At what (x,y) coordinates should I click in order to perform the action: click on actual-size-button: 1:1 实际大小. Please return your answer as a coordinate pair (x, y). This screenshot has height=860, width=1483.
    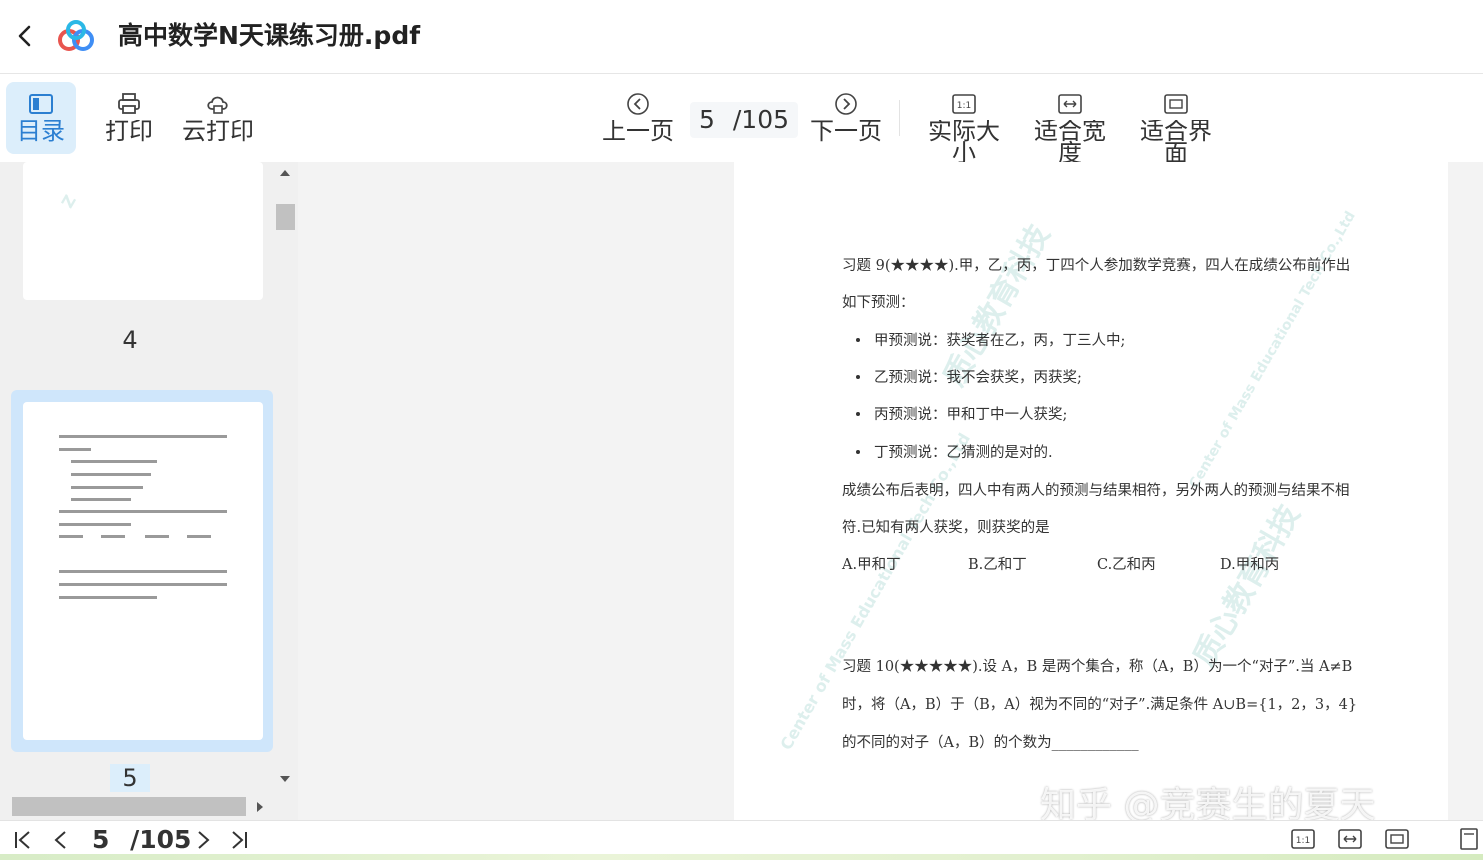
    Looking at the image, I should click on (964, 123).